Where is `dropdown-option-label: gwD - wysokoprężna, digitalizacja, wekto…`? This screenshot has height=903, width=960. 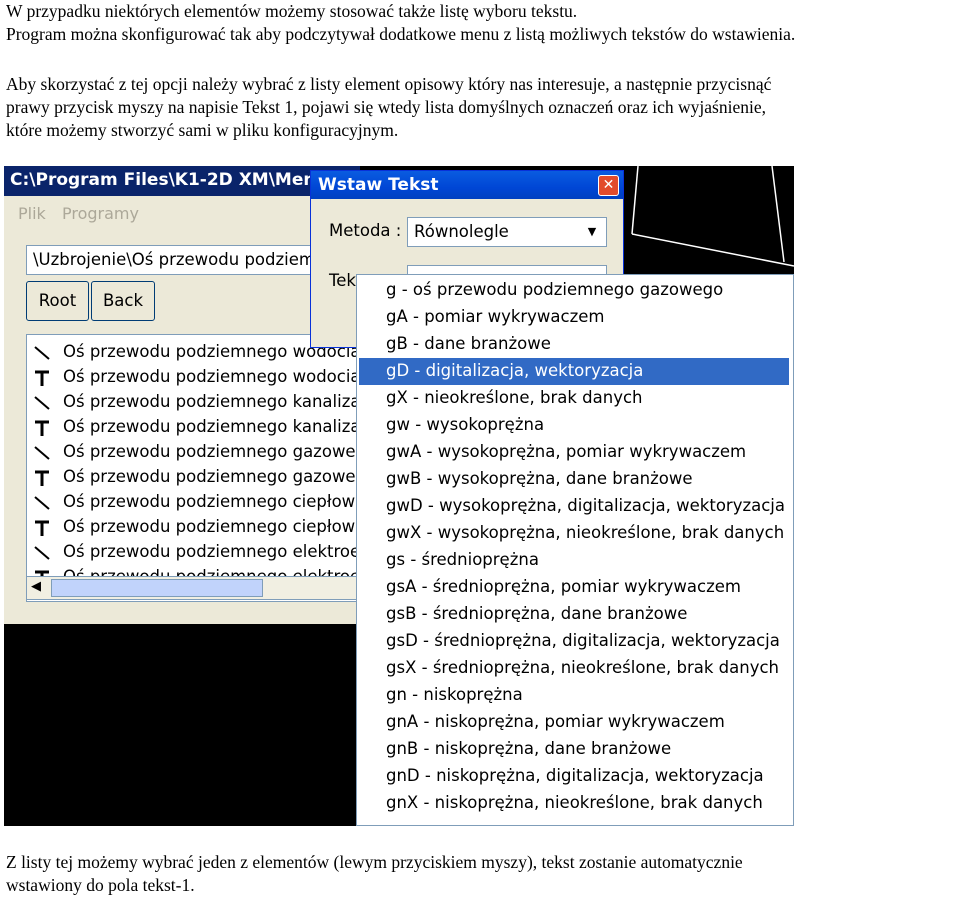
dropdown-option-label: gwD - wysokoprężna, digitalizacja, wekto… is located at coordinates (586, 505).